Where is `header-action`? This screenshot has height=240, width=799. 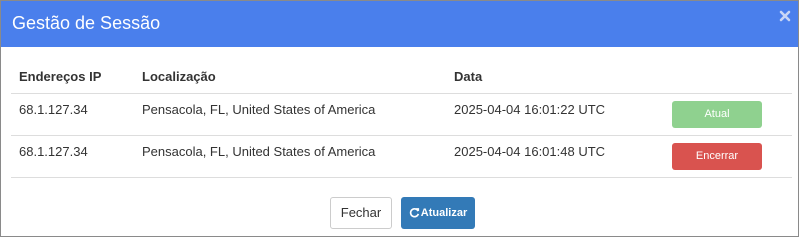
header-action is located at coordinates (723, 77).